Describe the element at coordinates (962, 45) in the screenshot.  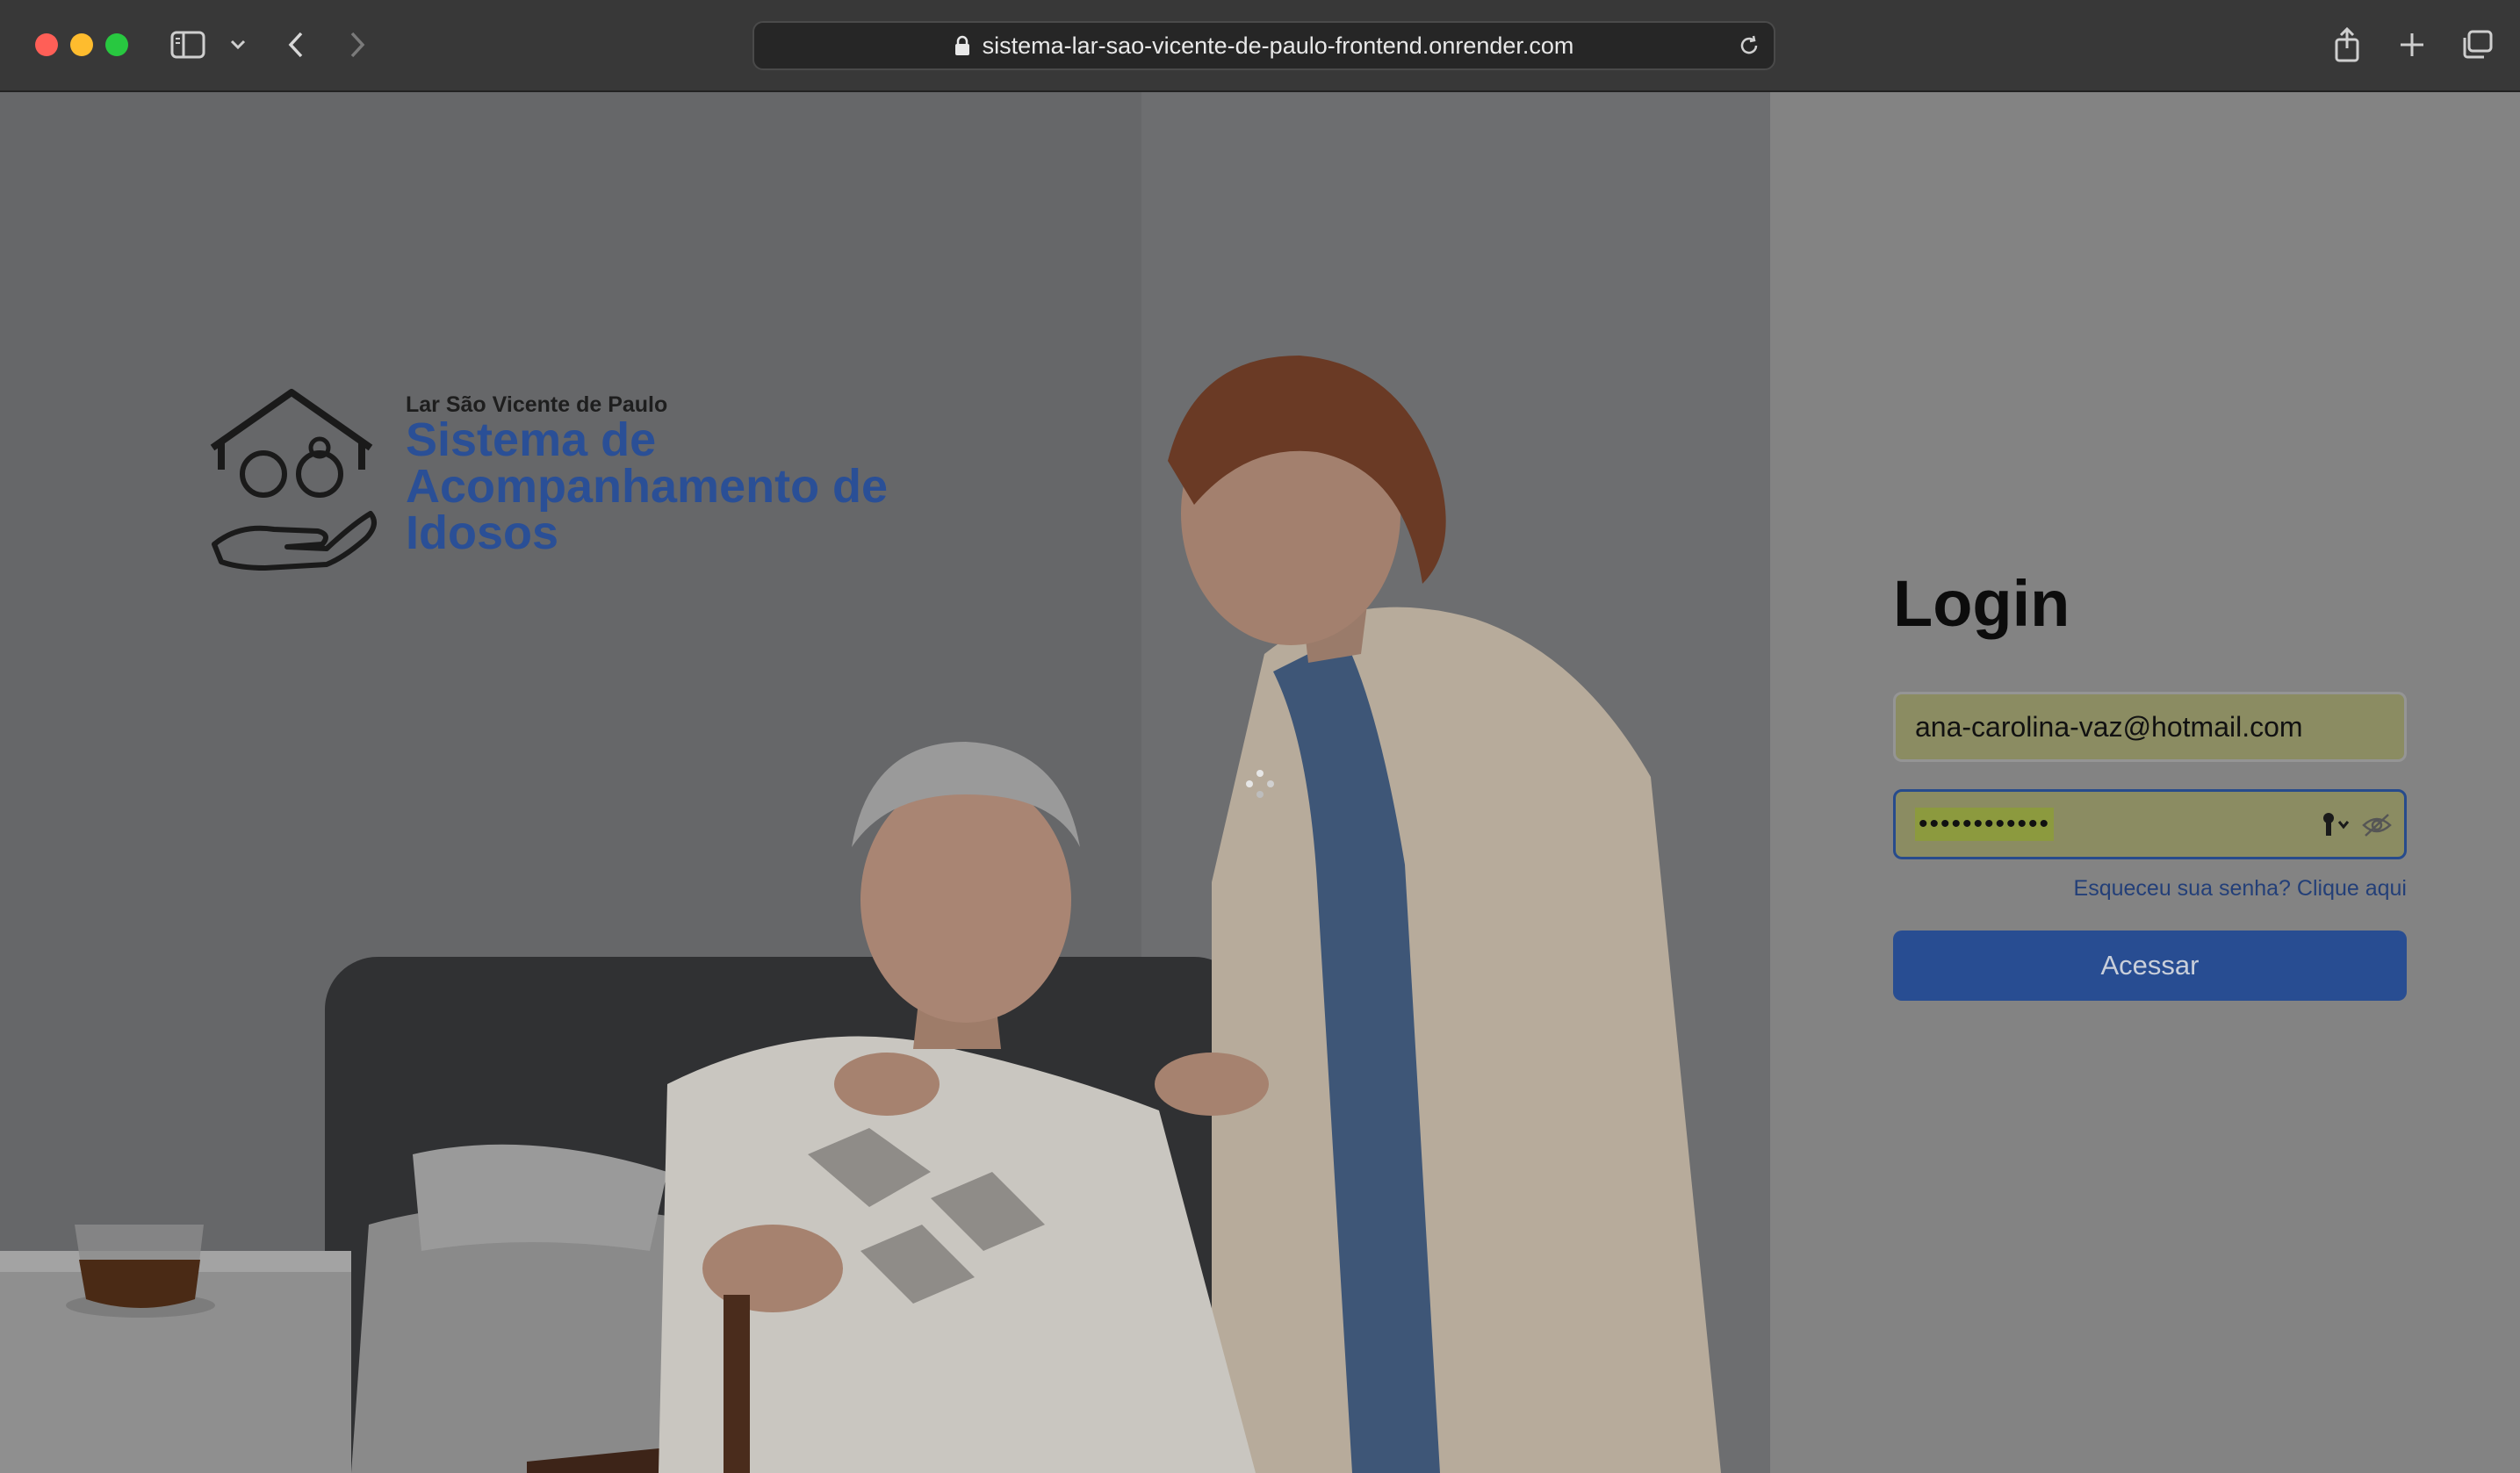
I see `lock-icon` at that location.